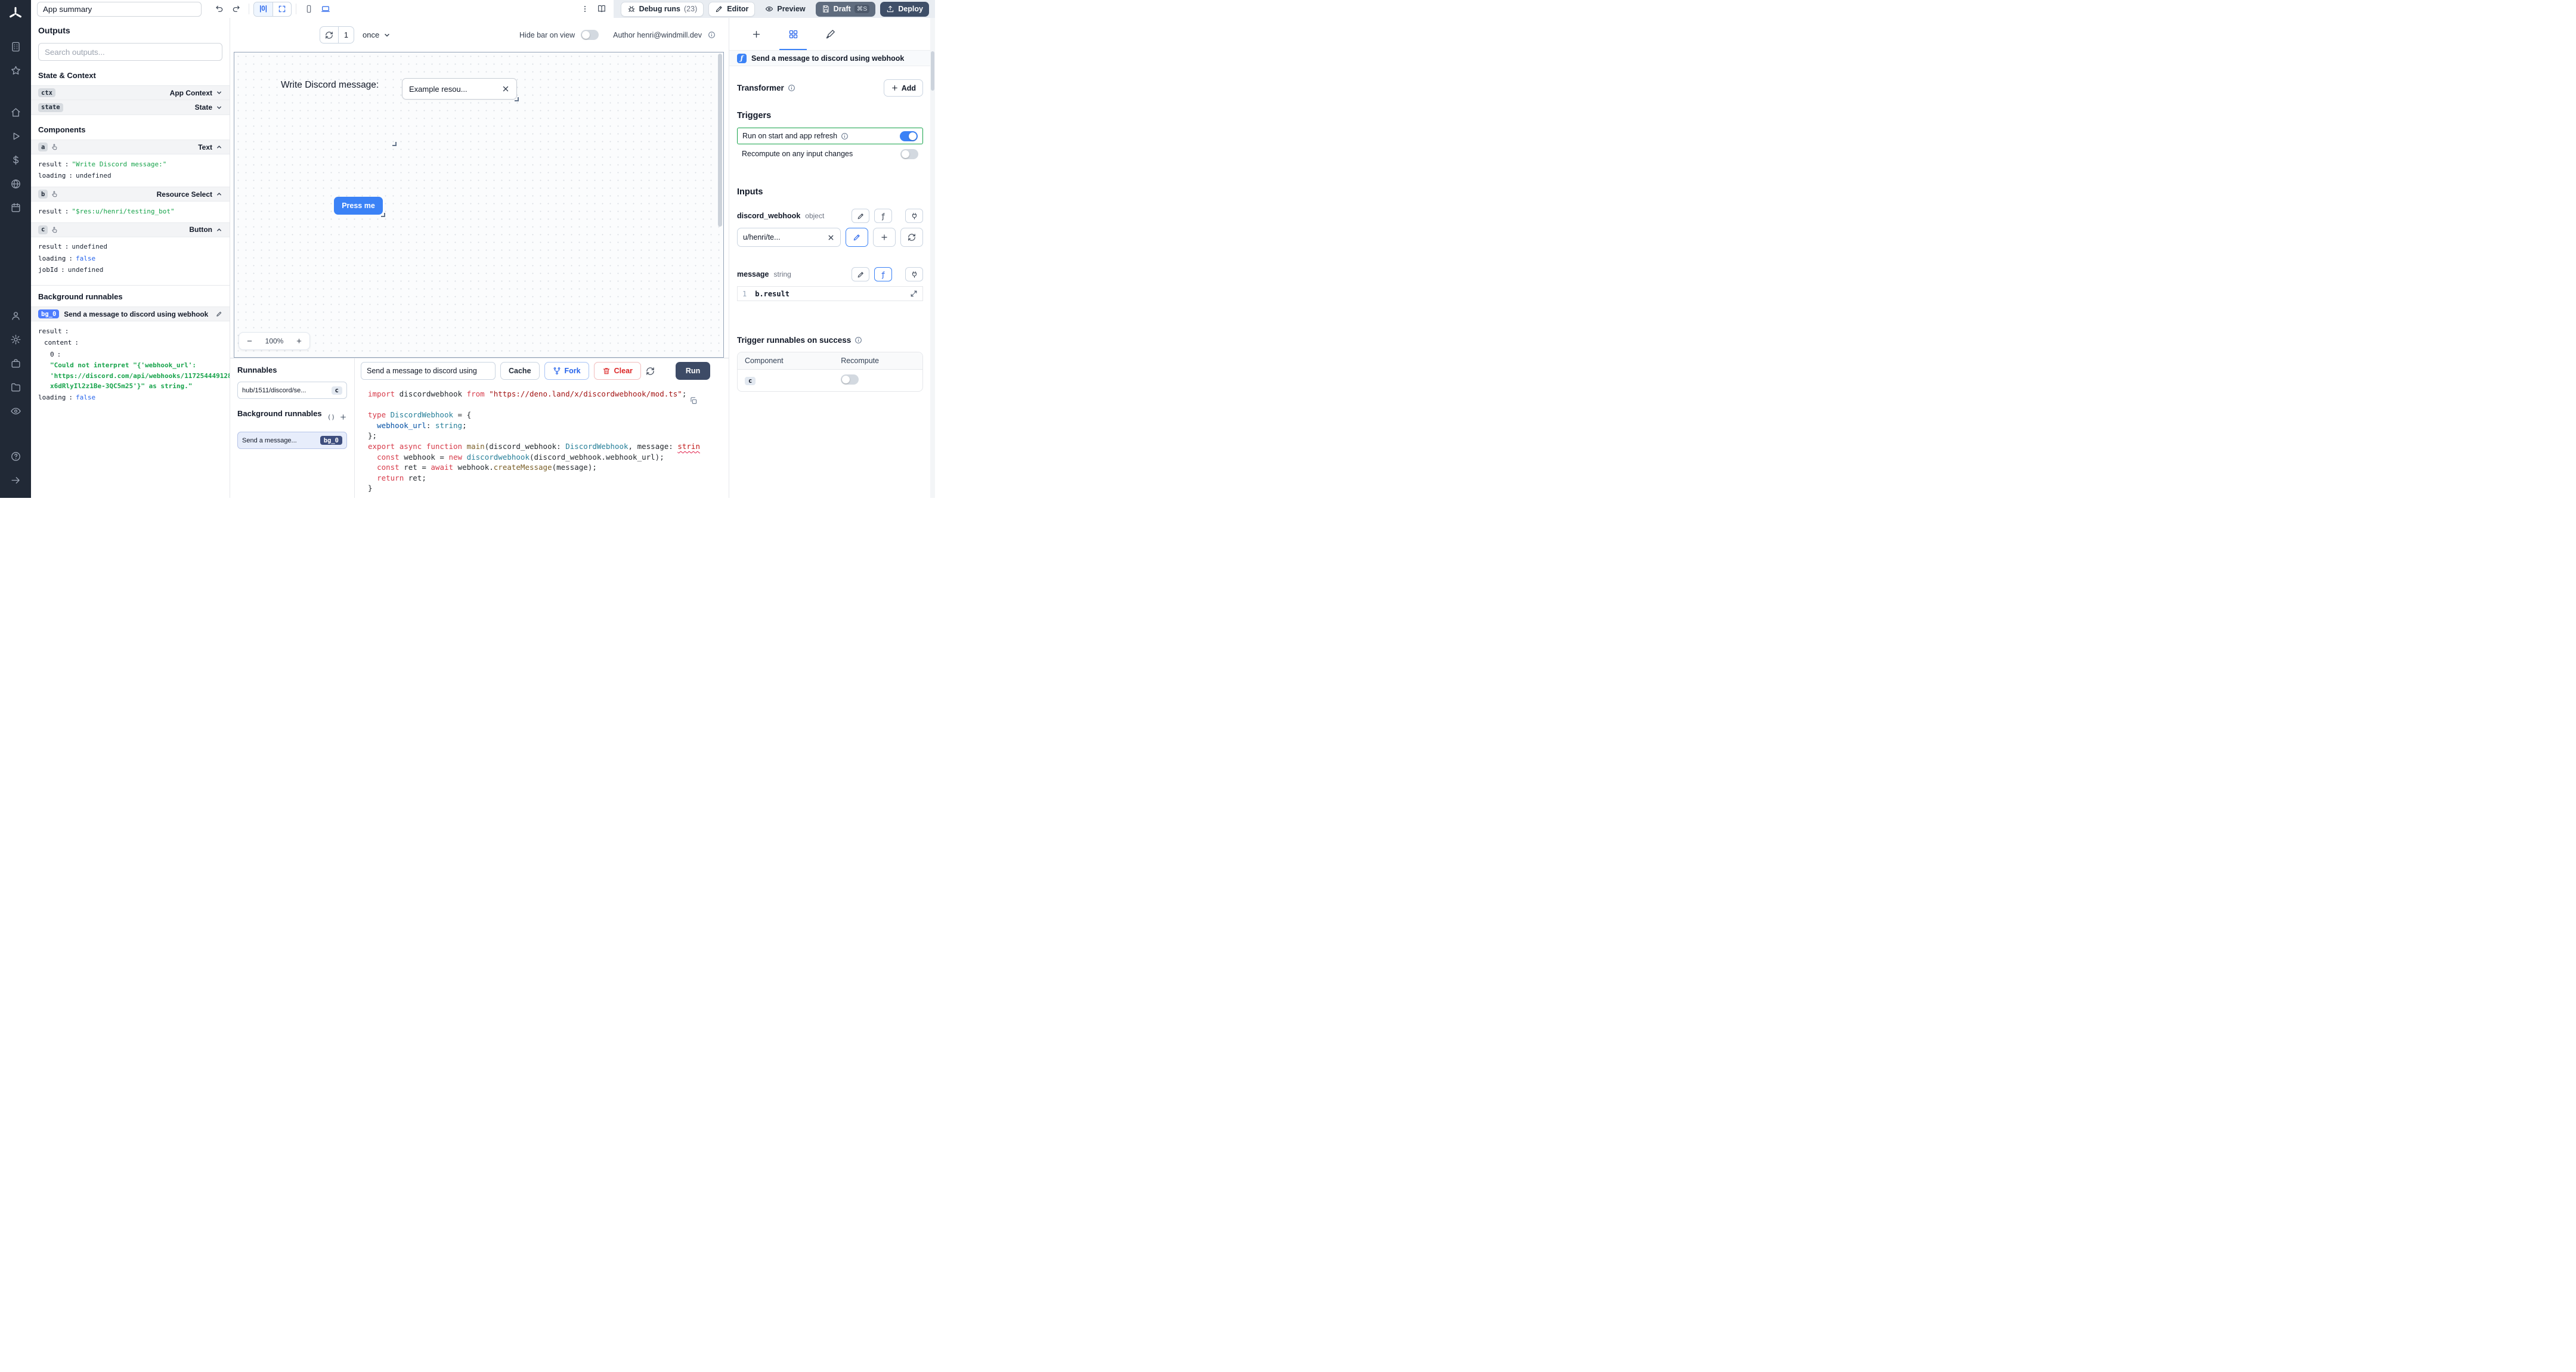 The height and width of the screenshot is (1372, 2576). Describe the element at coordinates (904, 9) in the screenshot. I see `deploy-button: Deploy` at that location.